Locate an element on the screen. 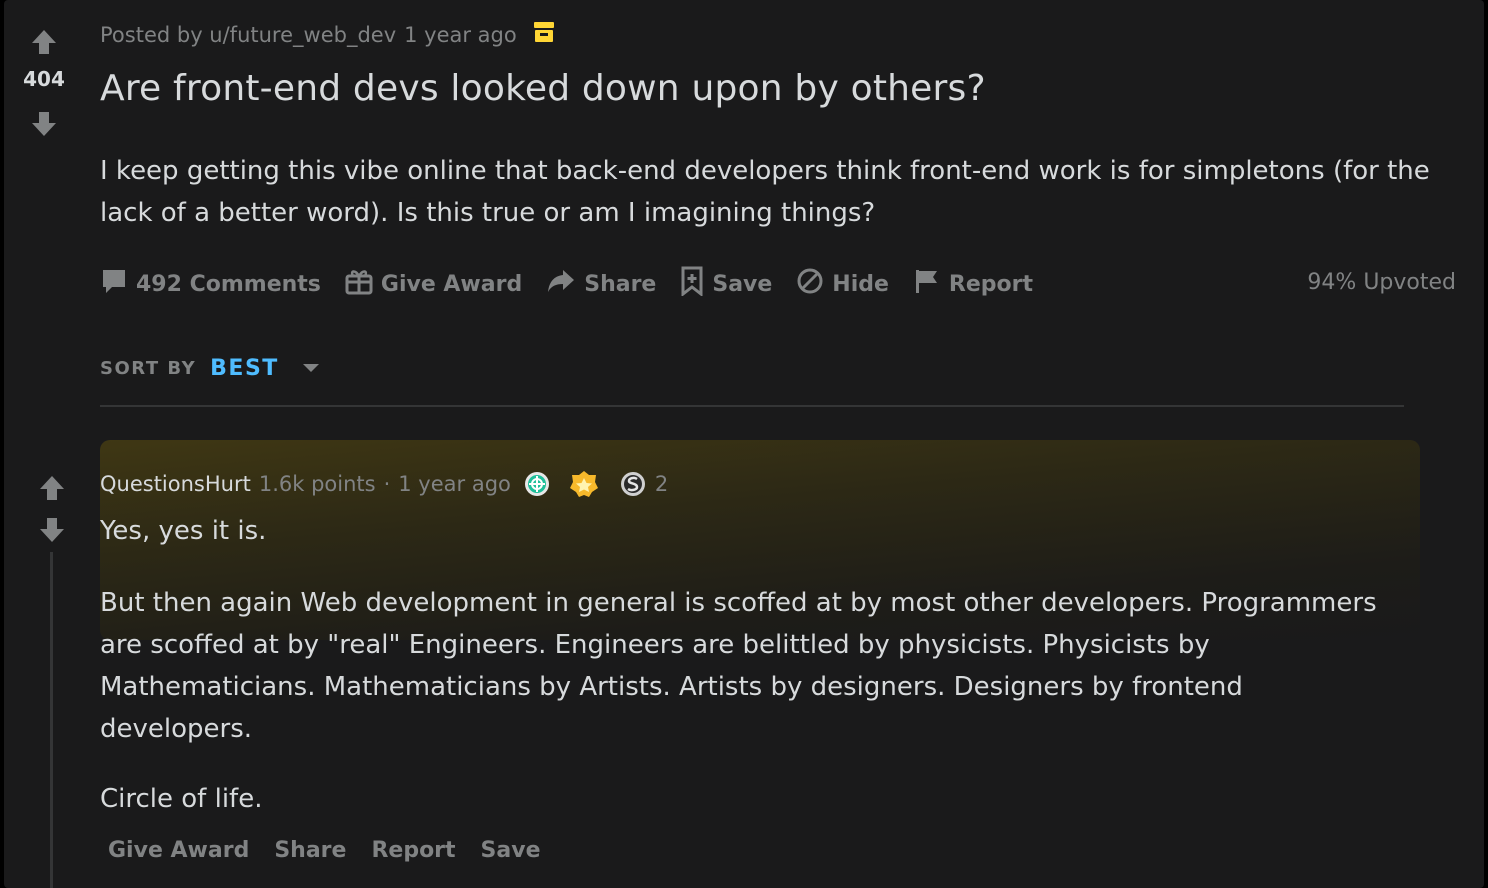 The image size is (1488, 888). comments-button: 492 Comments is located at coordinates (210, 284).